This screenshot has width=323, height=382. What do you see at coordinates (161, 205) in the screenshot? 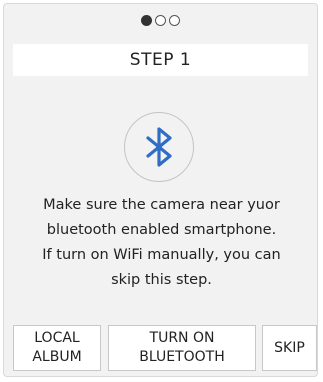
I see `instruction-line-1: Make sure the camera near yuor` at bounding box center [161, 205].